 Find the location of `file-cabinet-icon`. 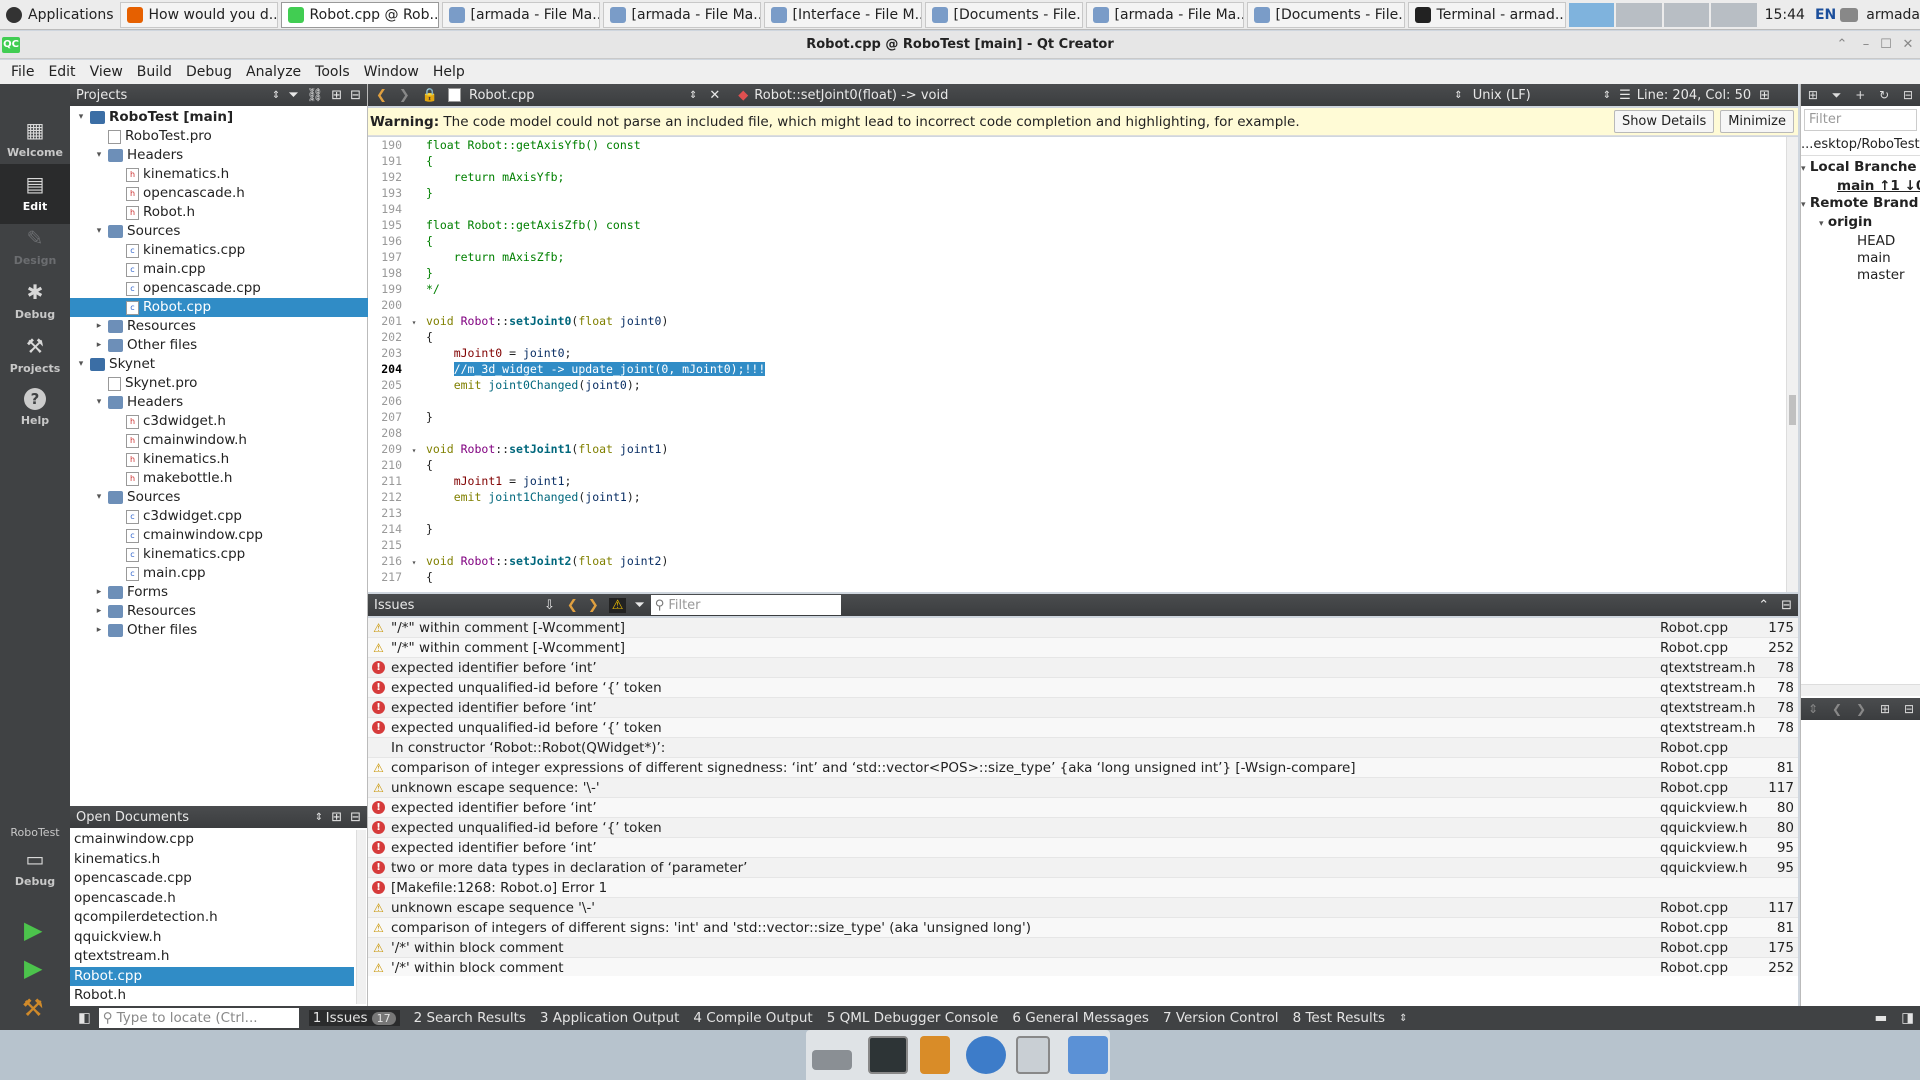

file-cabinet-icon is located at coordinates (935, 1055).